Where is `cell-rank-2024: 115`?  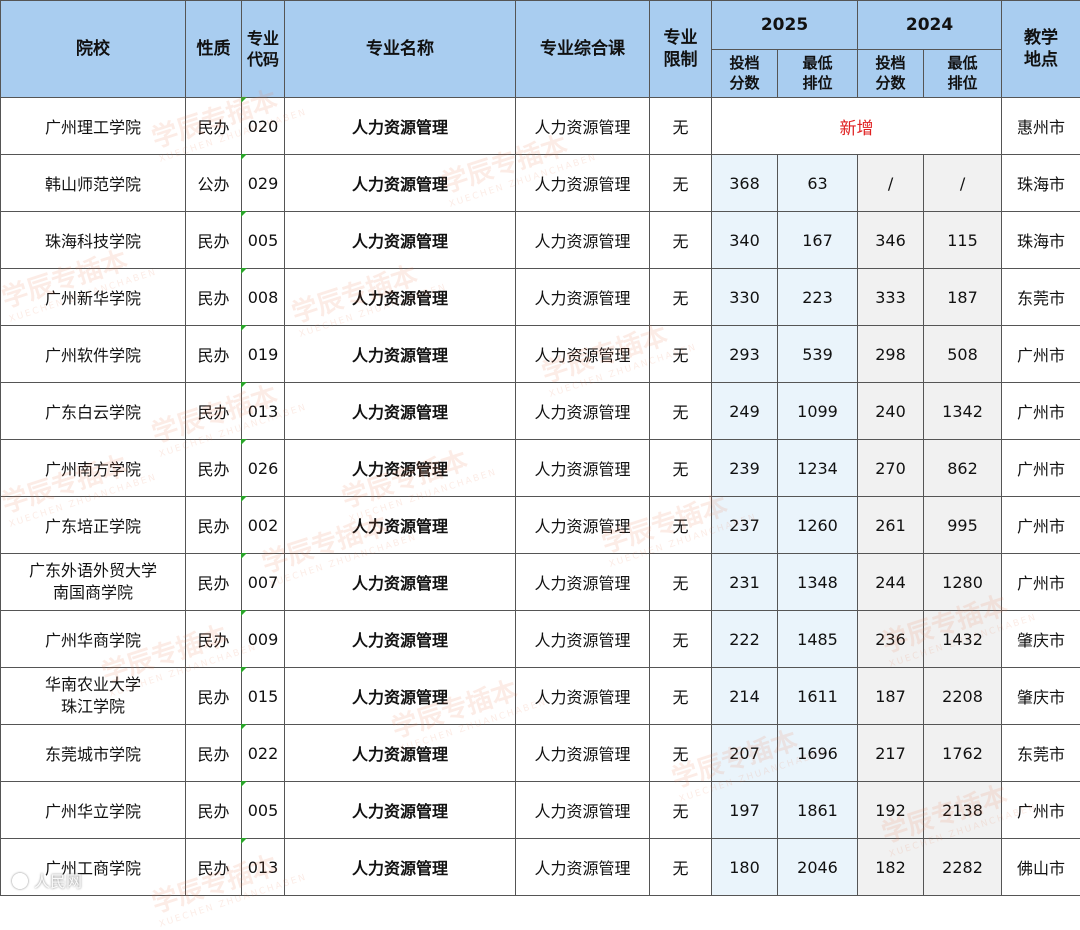
cell-rank-2024: 115 is located at coordinates (963, 240).